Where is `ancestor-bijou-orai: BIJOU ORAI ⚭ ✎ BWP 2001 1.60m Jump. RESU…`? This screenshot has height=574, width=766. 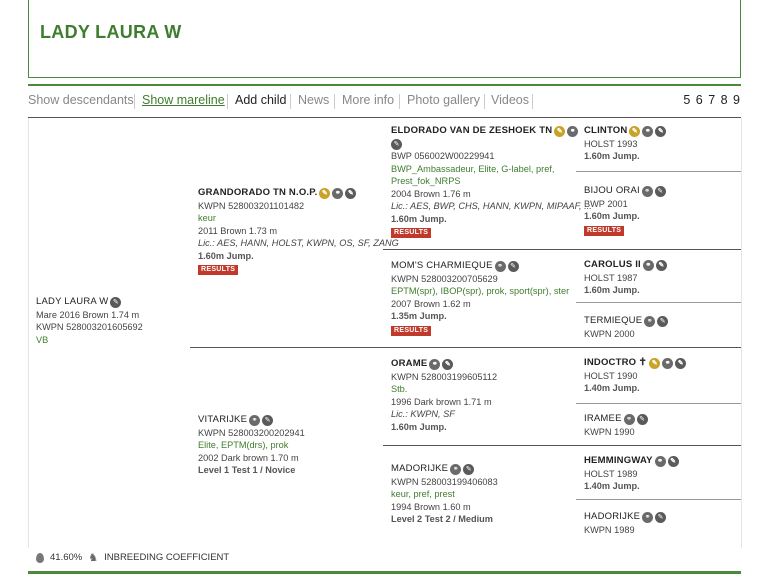 ancestor-bijou-orai: BIJOU ORAI ⚭ ✎ BWP 2001 1.60m Jump. RESU… is located at coordinates (625, 210).